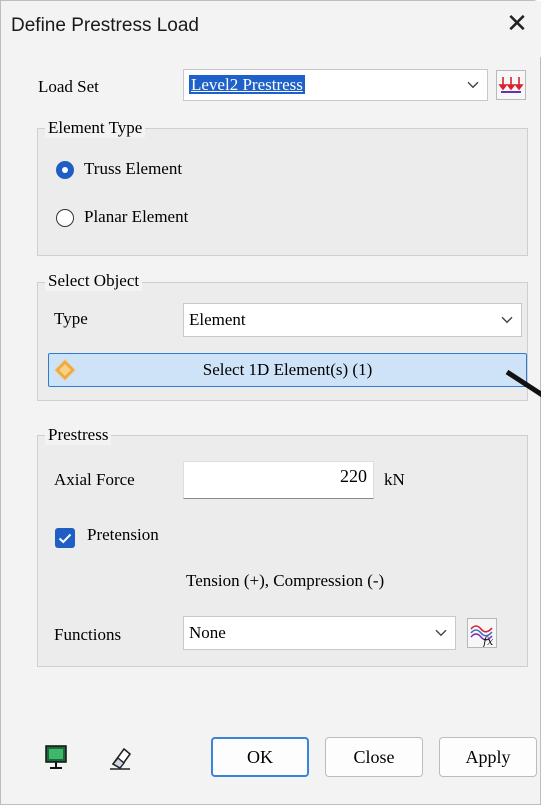 The width and height of the screenshot is (541, 805). Describe the element at coordinates (352, 320) in the screenshot. I see `type-dropdown: Element` at that location.